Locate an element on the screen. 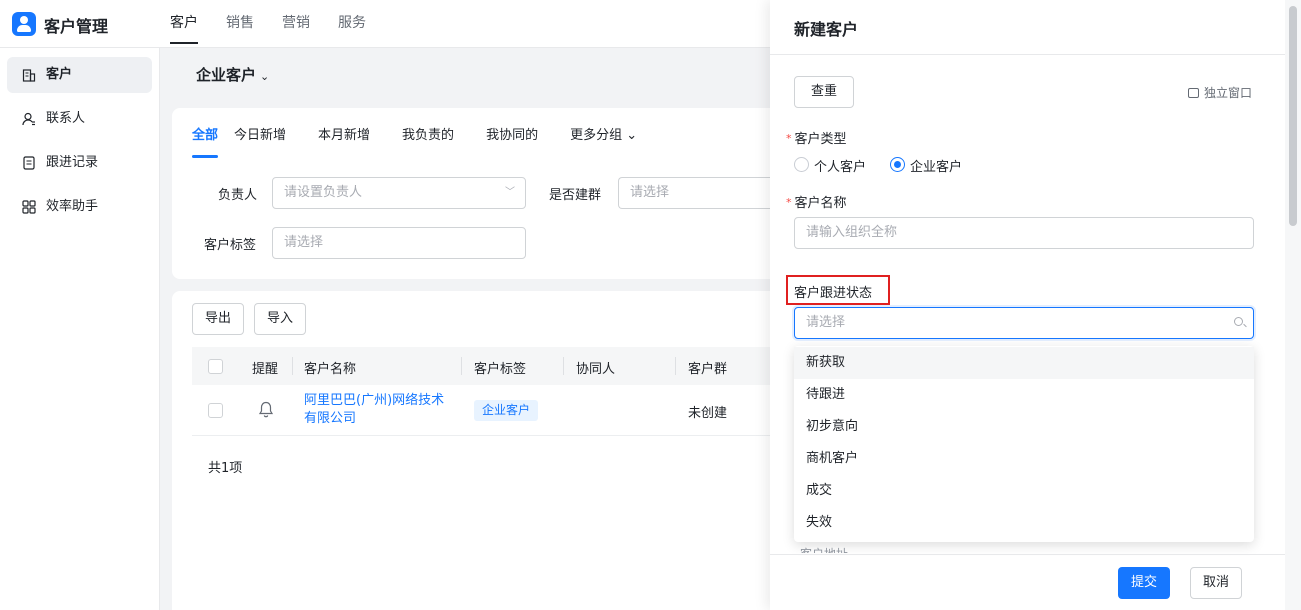 Image resolution: width=1301 pixels, height=610 pixels. total-count: 共1项 is located at coordinates (225, 468).